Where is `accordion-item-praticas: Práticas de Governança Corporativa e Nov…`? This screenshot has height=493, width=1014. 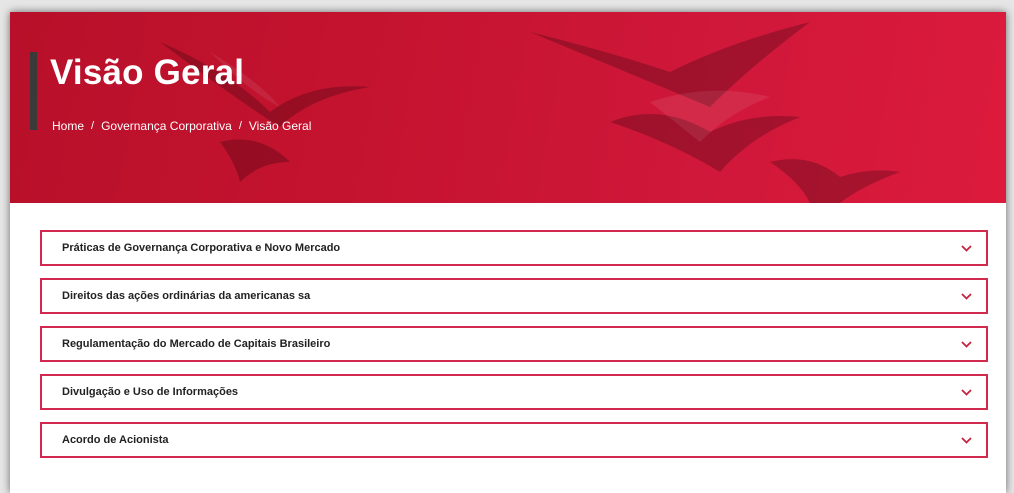
accordion-item-praticas: Práticas de Governança Corporativa e Nov… is located at coordinates (514, 248).